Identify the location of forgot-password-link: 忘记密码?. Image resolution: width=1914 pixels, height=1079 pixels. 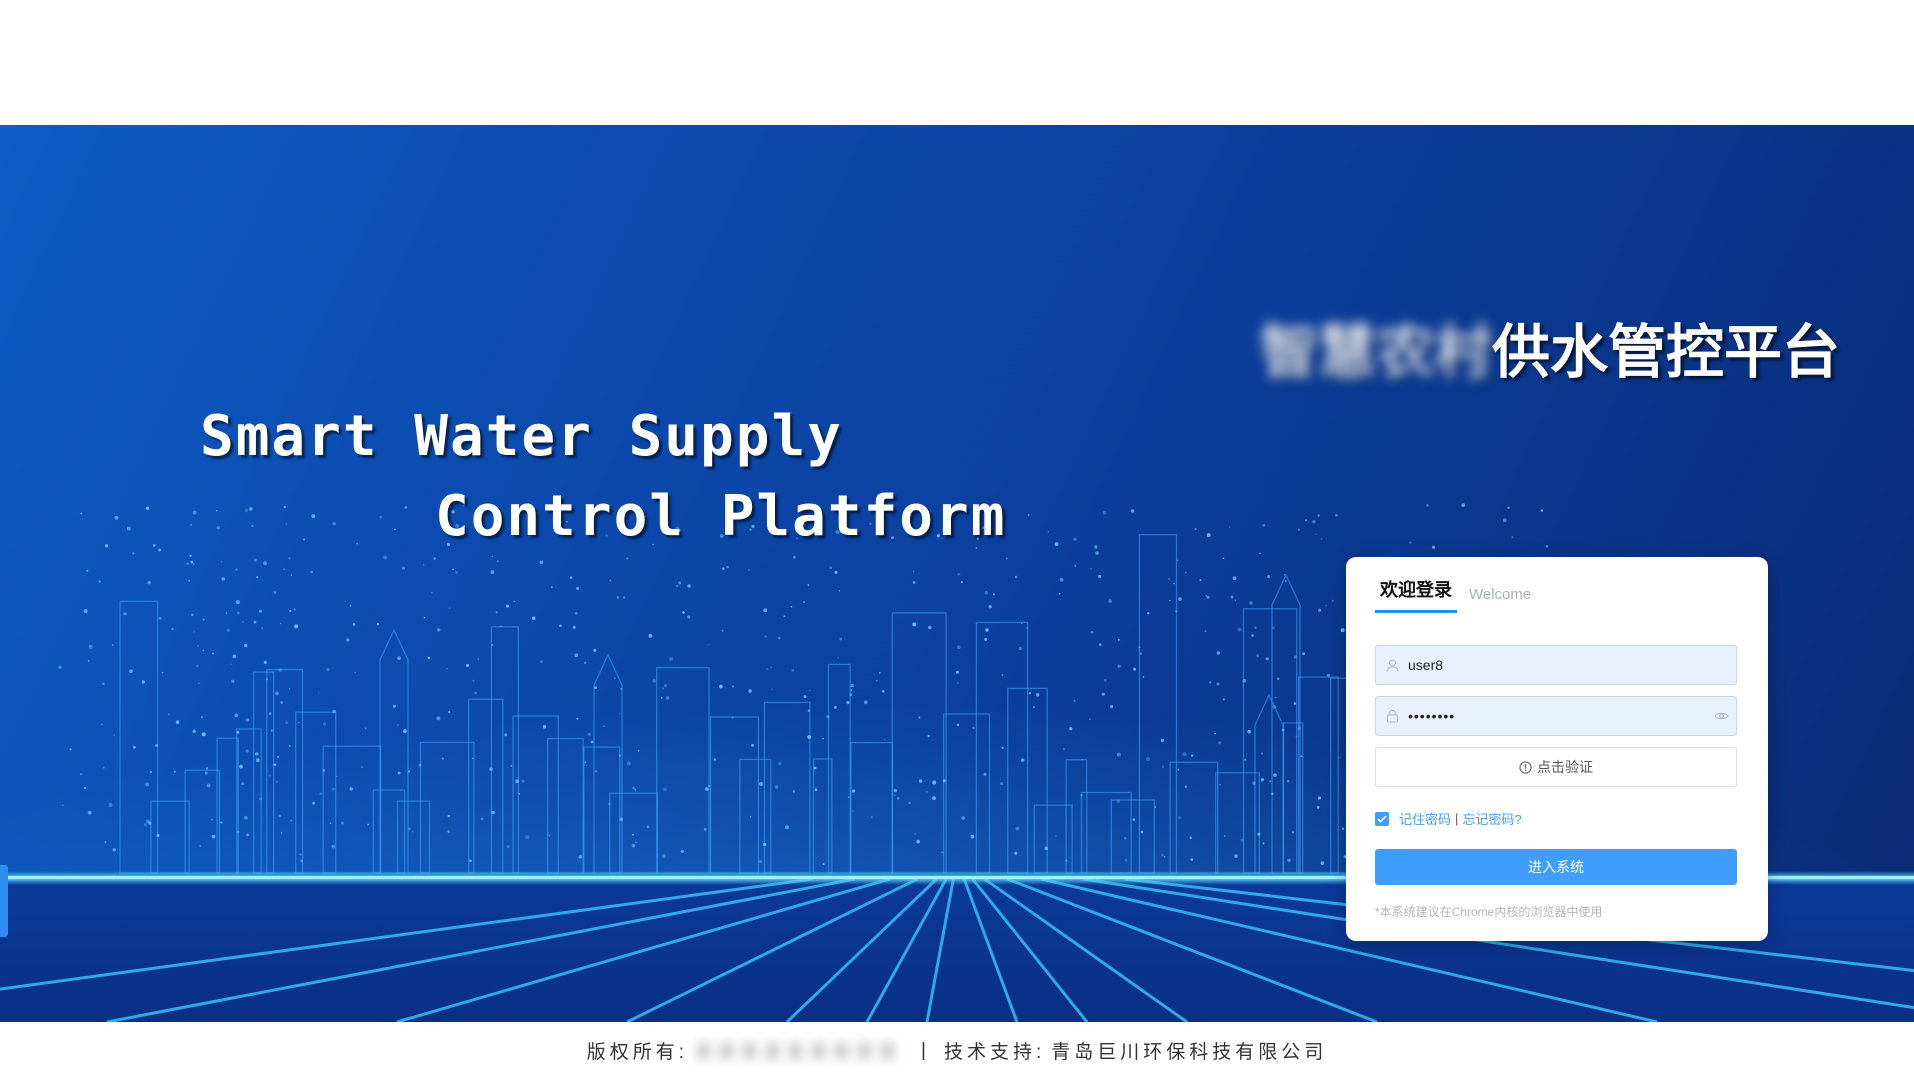
(1491, 818).